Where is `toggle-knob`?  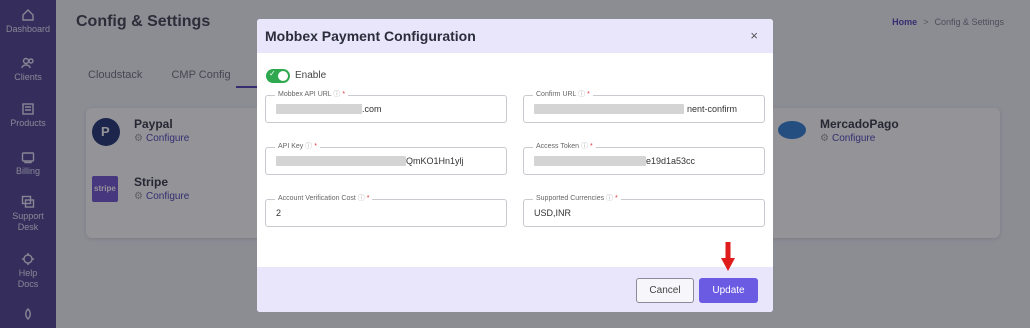
toggle-knob is located at coordinates (283, 76).